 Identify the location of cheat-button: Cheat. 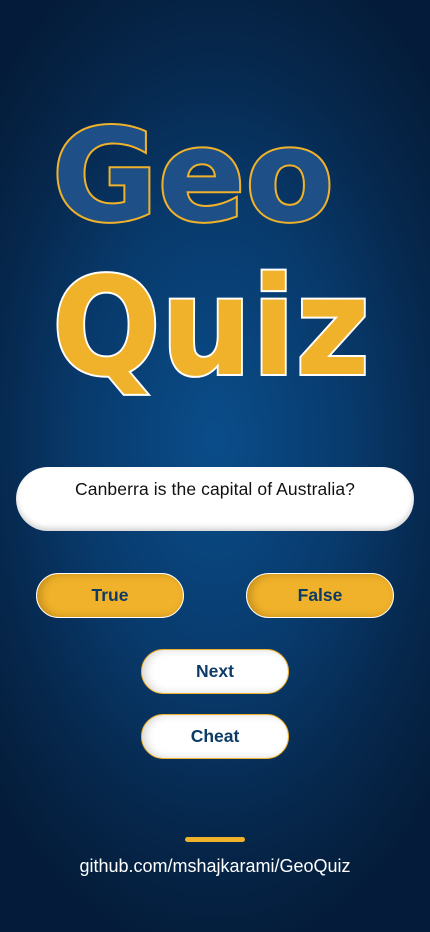
(215, 736).